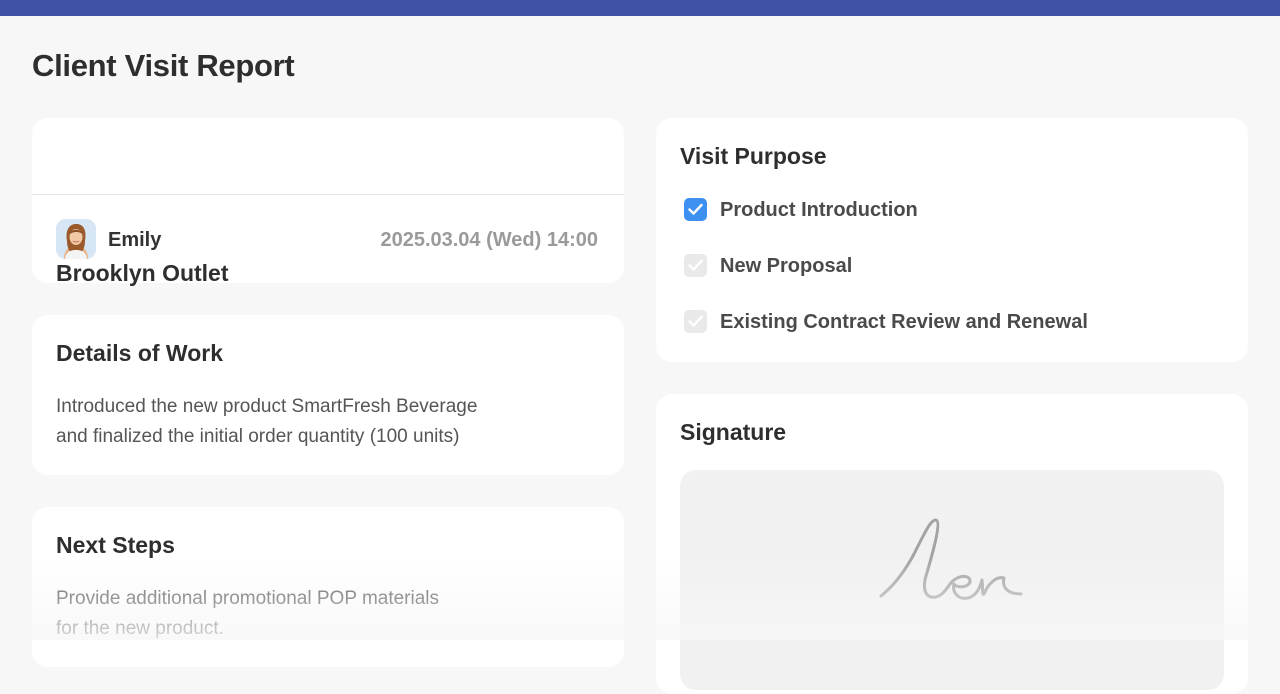  I want to click on purpose-option-label: Product Introduction, so click(819, 210).